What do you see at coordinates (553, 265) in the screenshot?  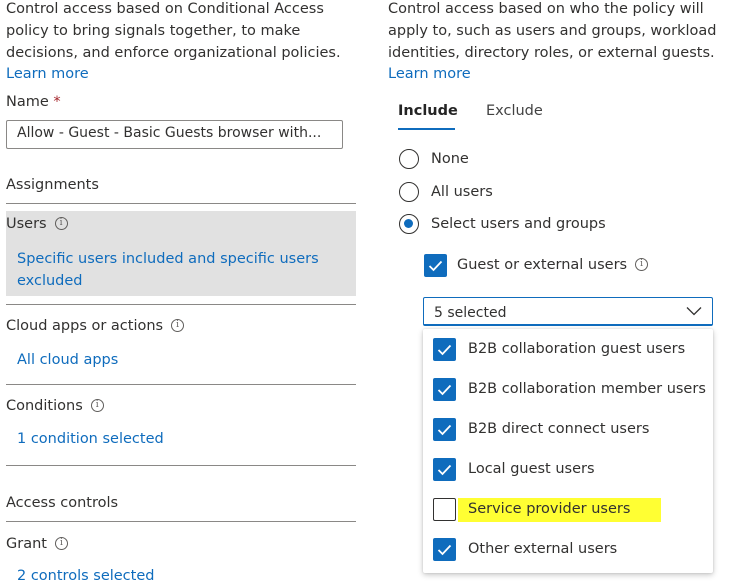 I see `guest-external-label: Guest or external users i` at bounding box center [553, 265].